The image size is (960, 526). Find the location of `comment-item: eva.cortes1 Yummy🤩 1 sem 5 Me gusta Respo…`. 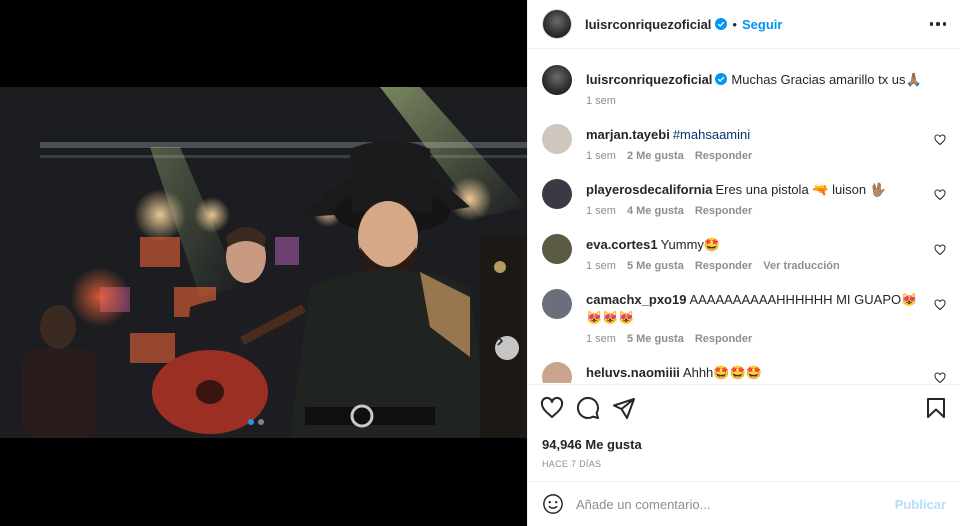

comment-item: eva.cortes1 Yummy🤩 1 sem 5 Me gusta Respo… is located at coordinates (744, 253).